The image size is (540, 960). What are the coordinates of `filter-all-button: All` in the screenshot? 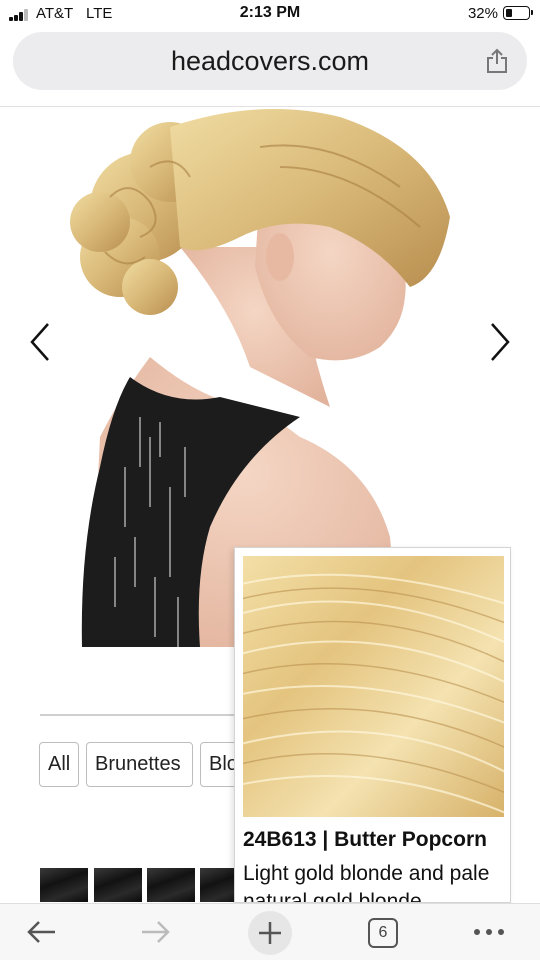 It's located at (59, 764).